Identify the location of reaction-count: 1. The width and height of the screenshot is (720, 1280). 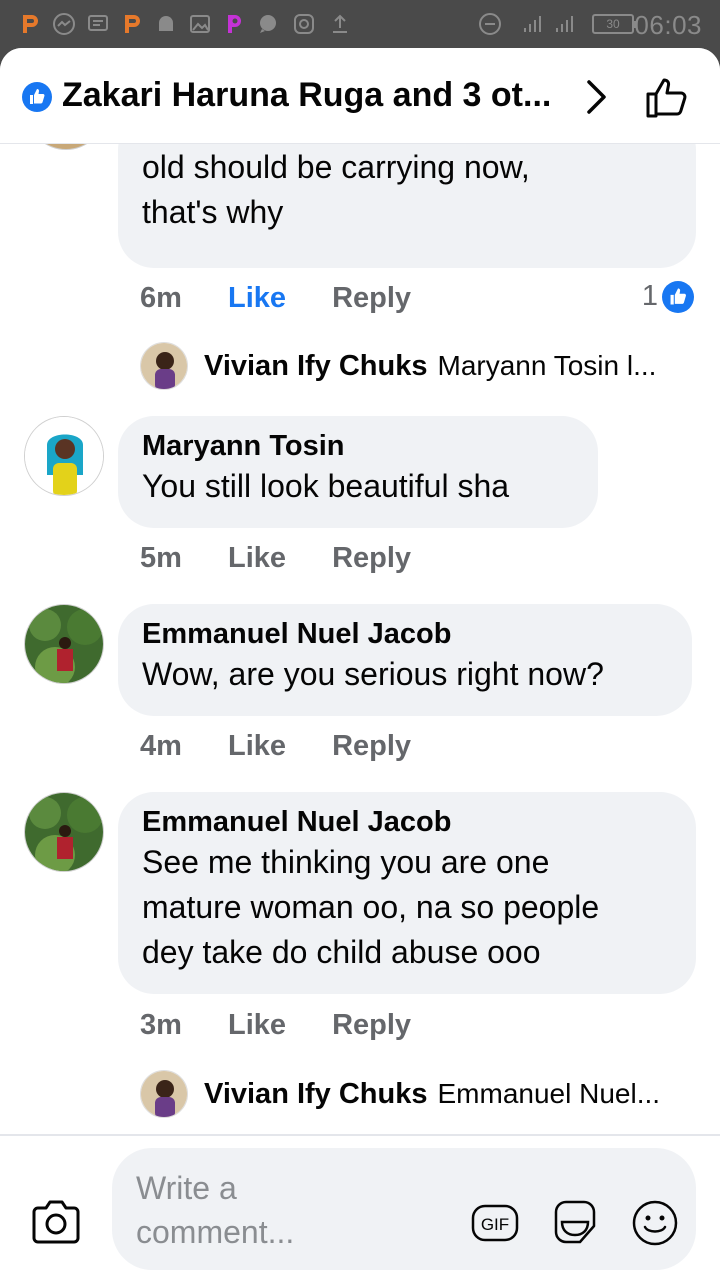
(668, 296).